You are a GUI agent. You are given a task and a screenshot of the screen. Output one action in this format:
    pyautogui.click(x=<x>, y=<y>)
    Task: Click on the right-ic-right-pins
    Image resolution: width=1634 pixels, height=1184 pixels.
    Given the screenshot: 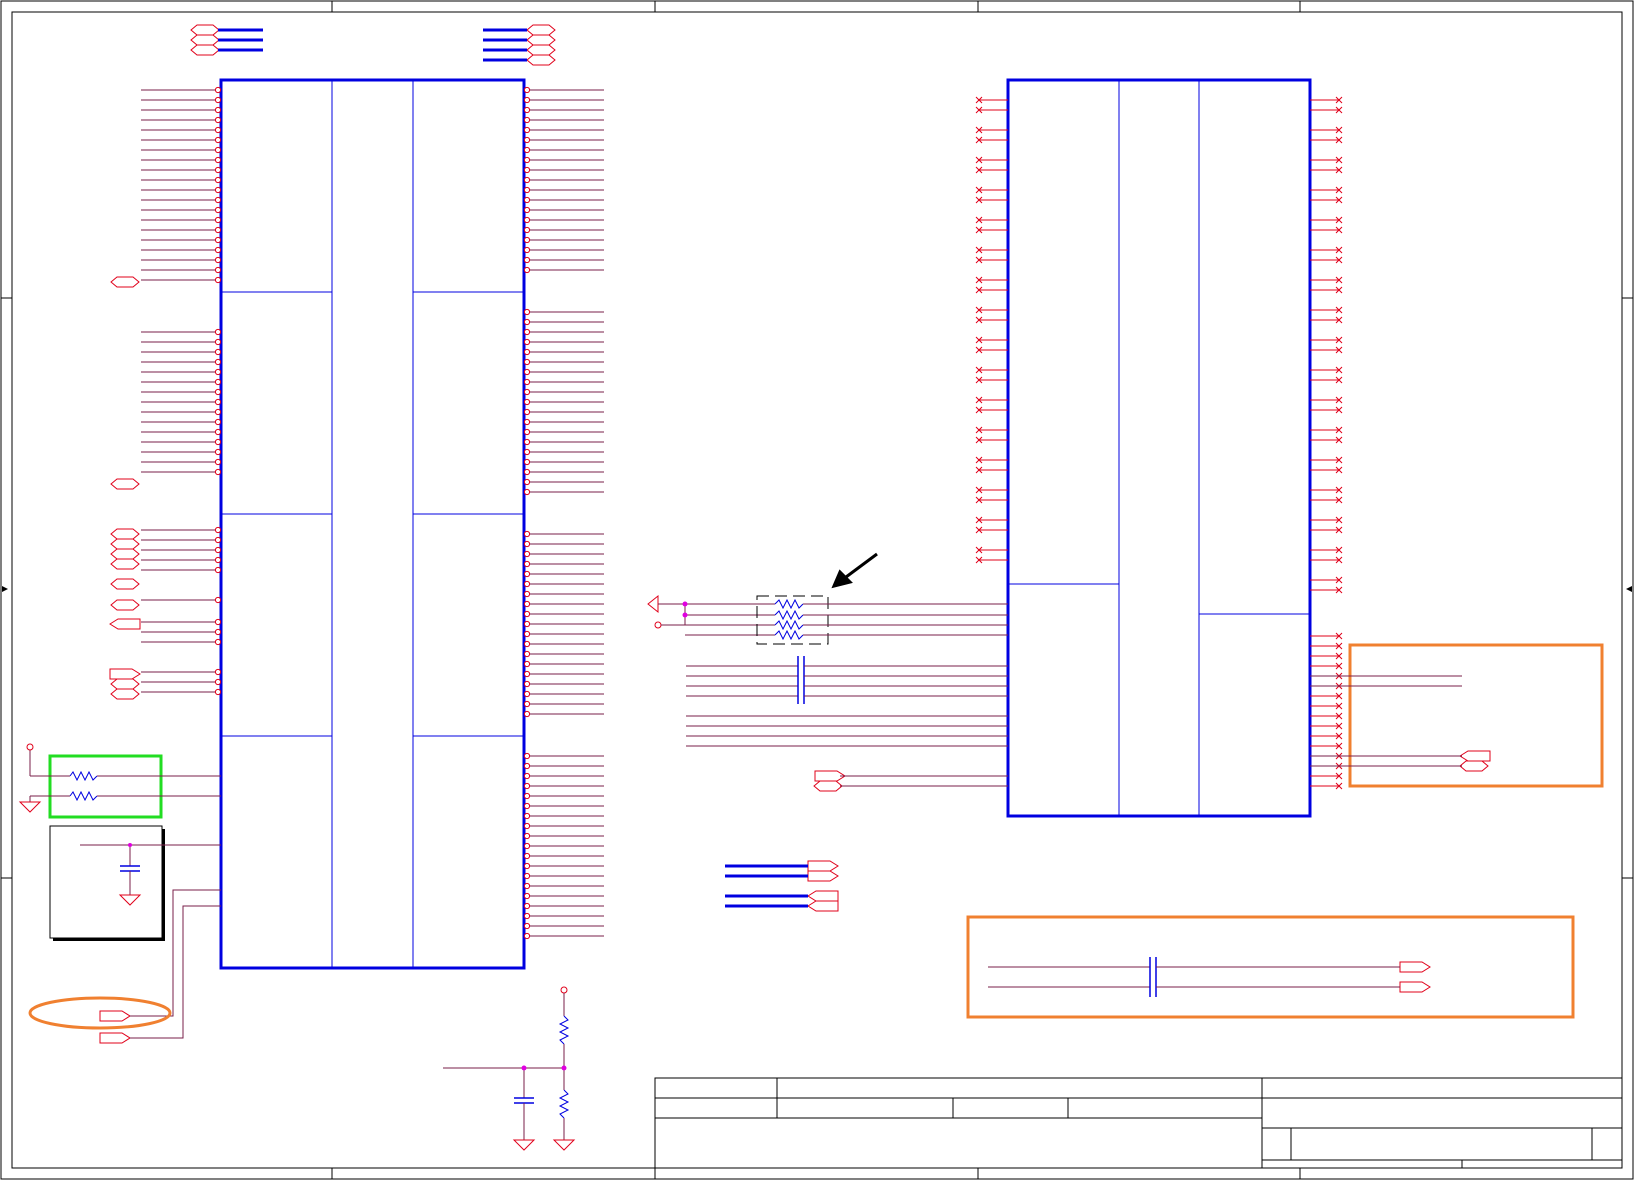 What is the action you would take?
    pyautogui.click(x=1326, y=443)
    